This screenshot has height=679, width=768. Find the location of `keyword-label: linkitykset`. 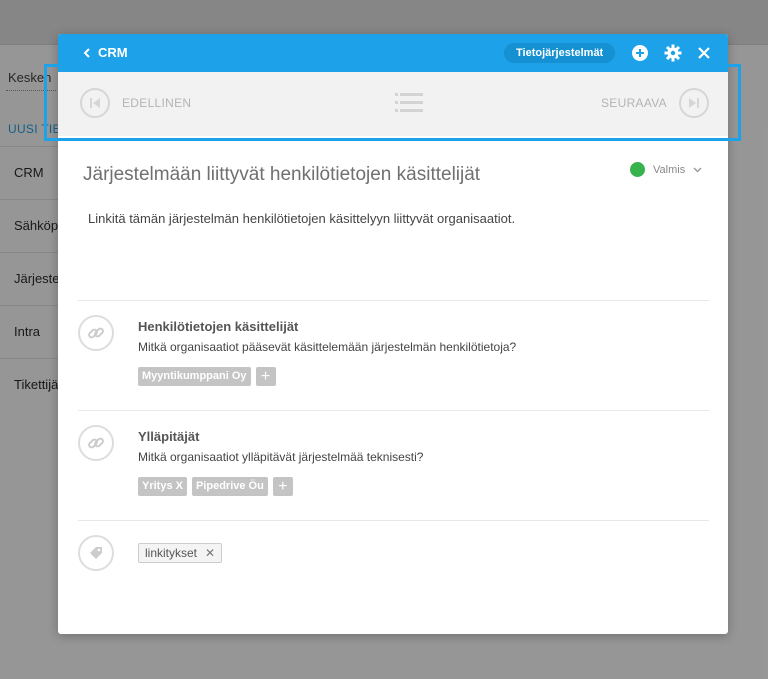

keyword-label: linkitykset is located at coordinates (171, 553).